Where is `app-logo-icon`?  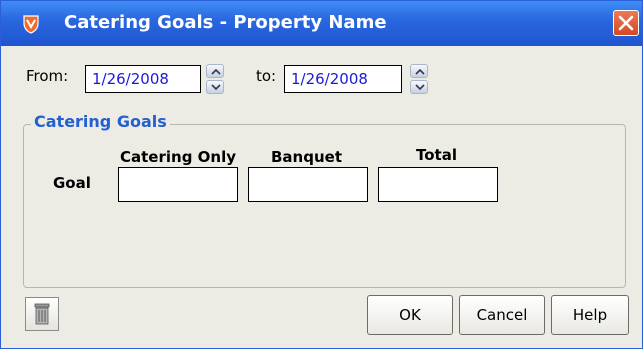 app-logo-icon is located at coordinates (31, 24).